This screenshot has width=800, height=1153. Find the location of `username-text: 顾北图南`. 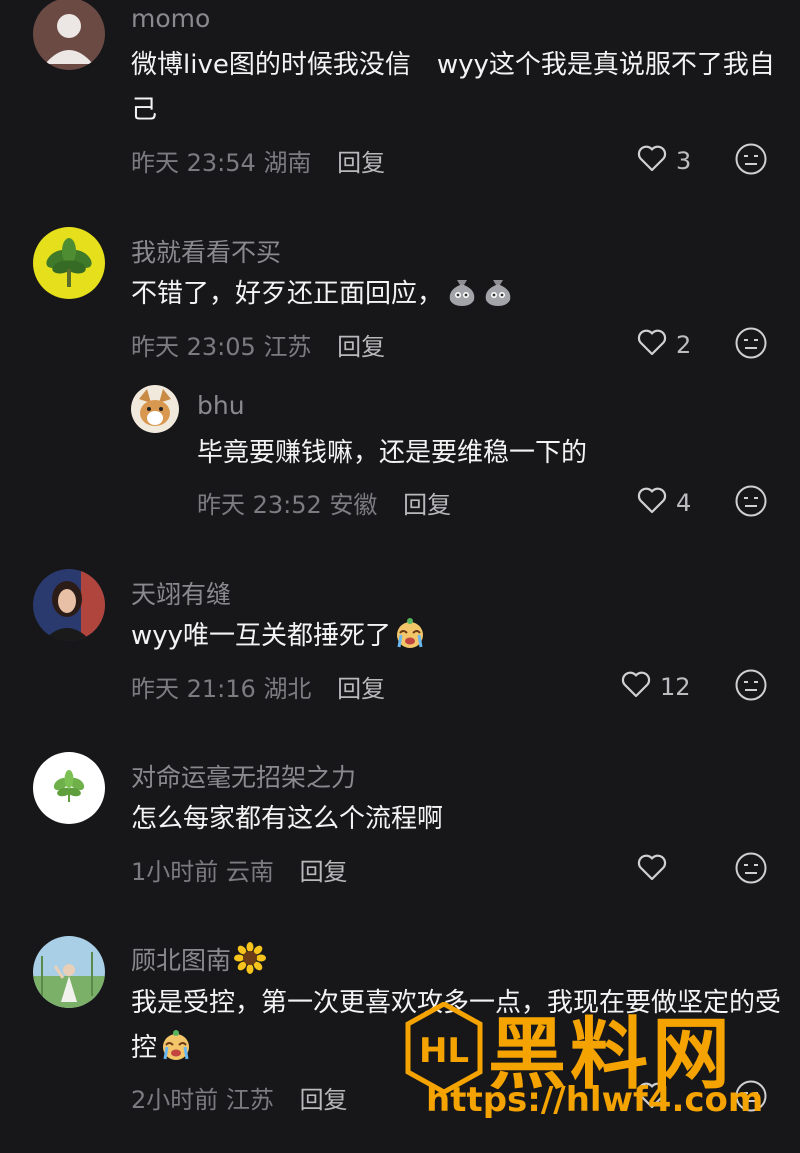

username-text: 顾北图南 is located at coordinates (181, 960).